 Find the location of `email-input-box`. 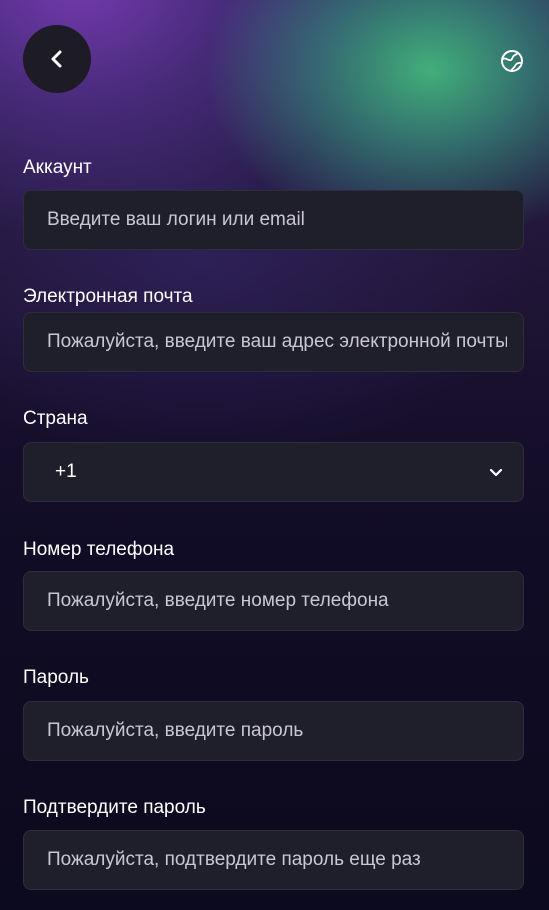

email-input-box is located at coordinates (273, 342).